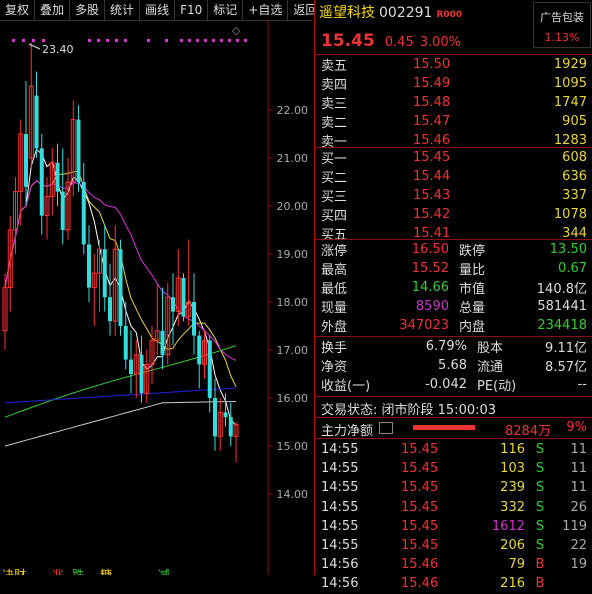 This screenshot has width=592, height=594. What do you see at coordinates (454, 250) in the screenshot?
I see `stats-row: 涨停 16.50 跌停 13.50` at bounding box center [454, 250].